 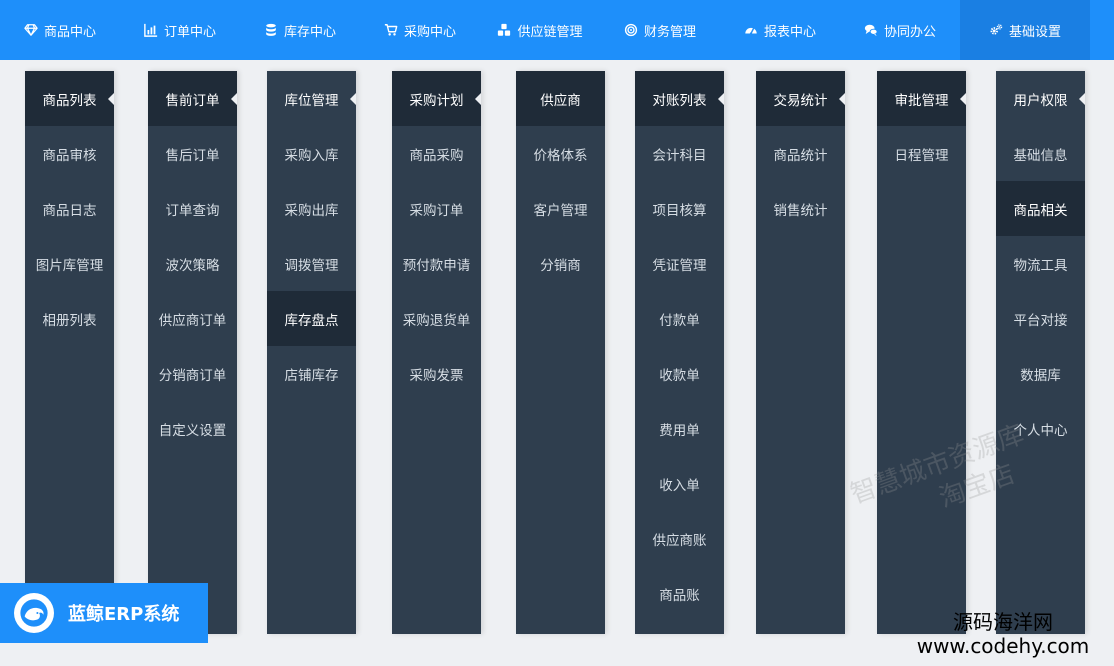 What do you see at coordinates (192, 318) in the screenshot?
I see `menu-item: 供应商订单` at bounding box center [192, 318].